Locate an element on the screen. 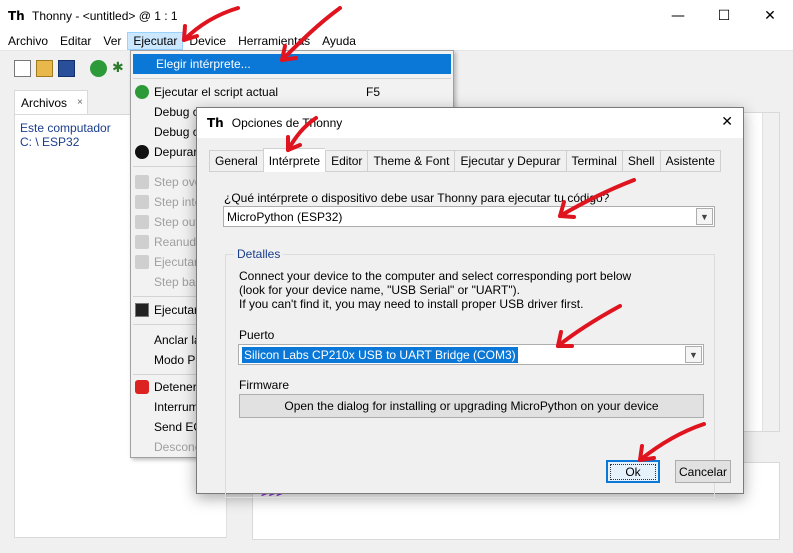 This screenshot has height=553, width=793. port-label: Puerto is located at coordinates (257, 335).